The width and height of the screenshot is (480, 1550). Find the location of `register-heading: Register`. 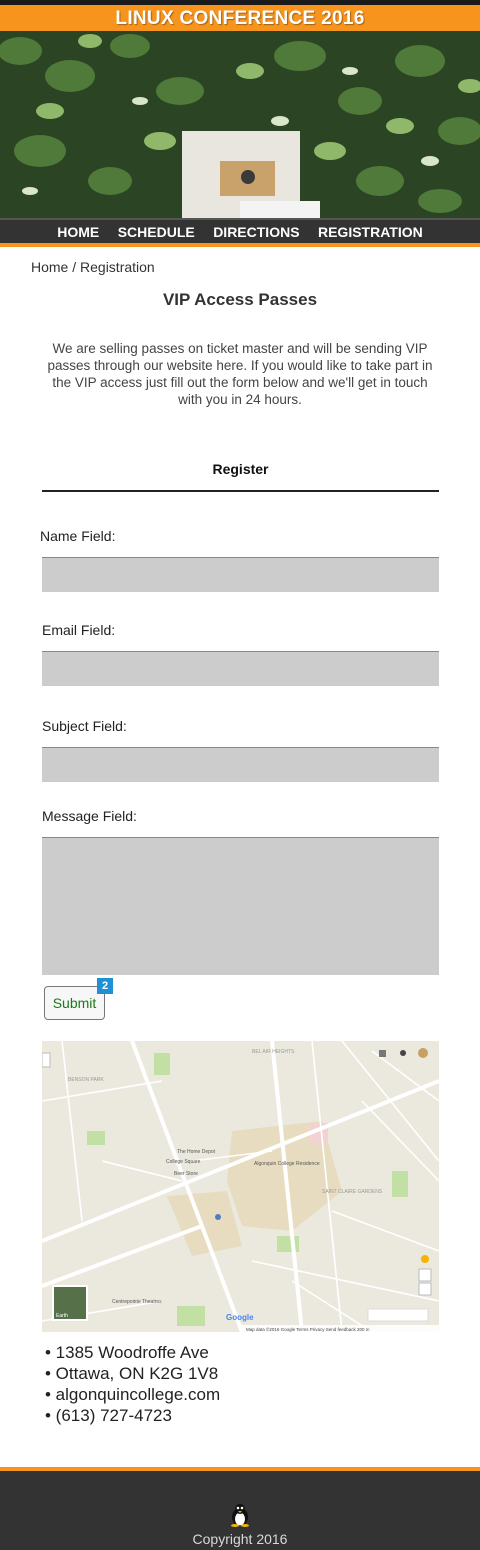

register-heading: Register is located at coordinates (240, 469).